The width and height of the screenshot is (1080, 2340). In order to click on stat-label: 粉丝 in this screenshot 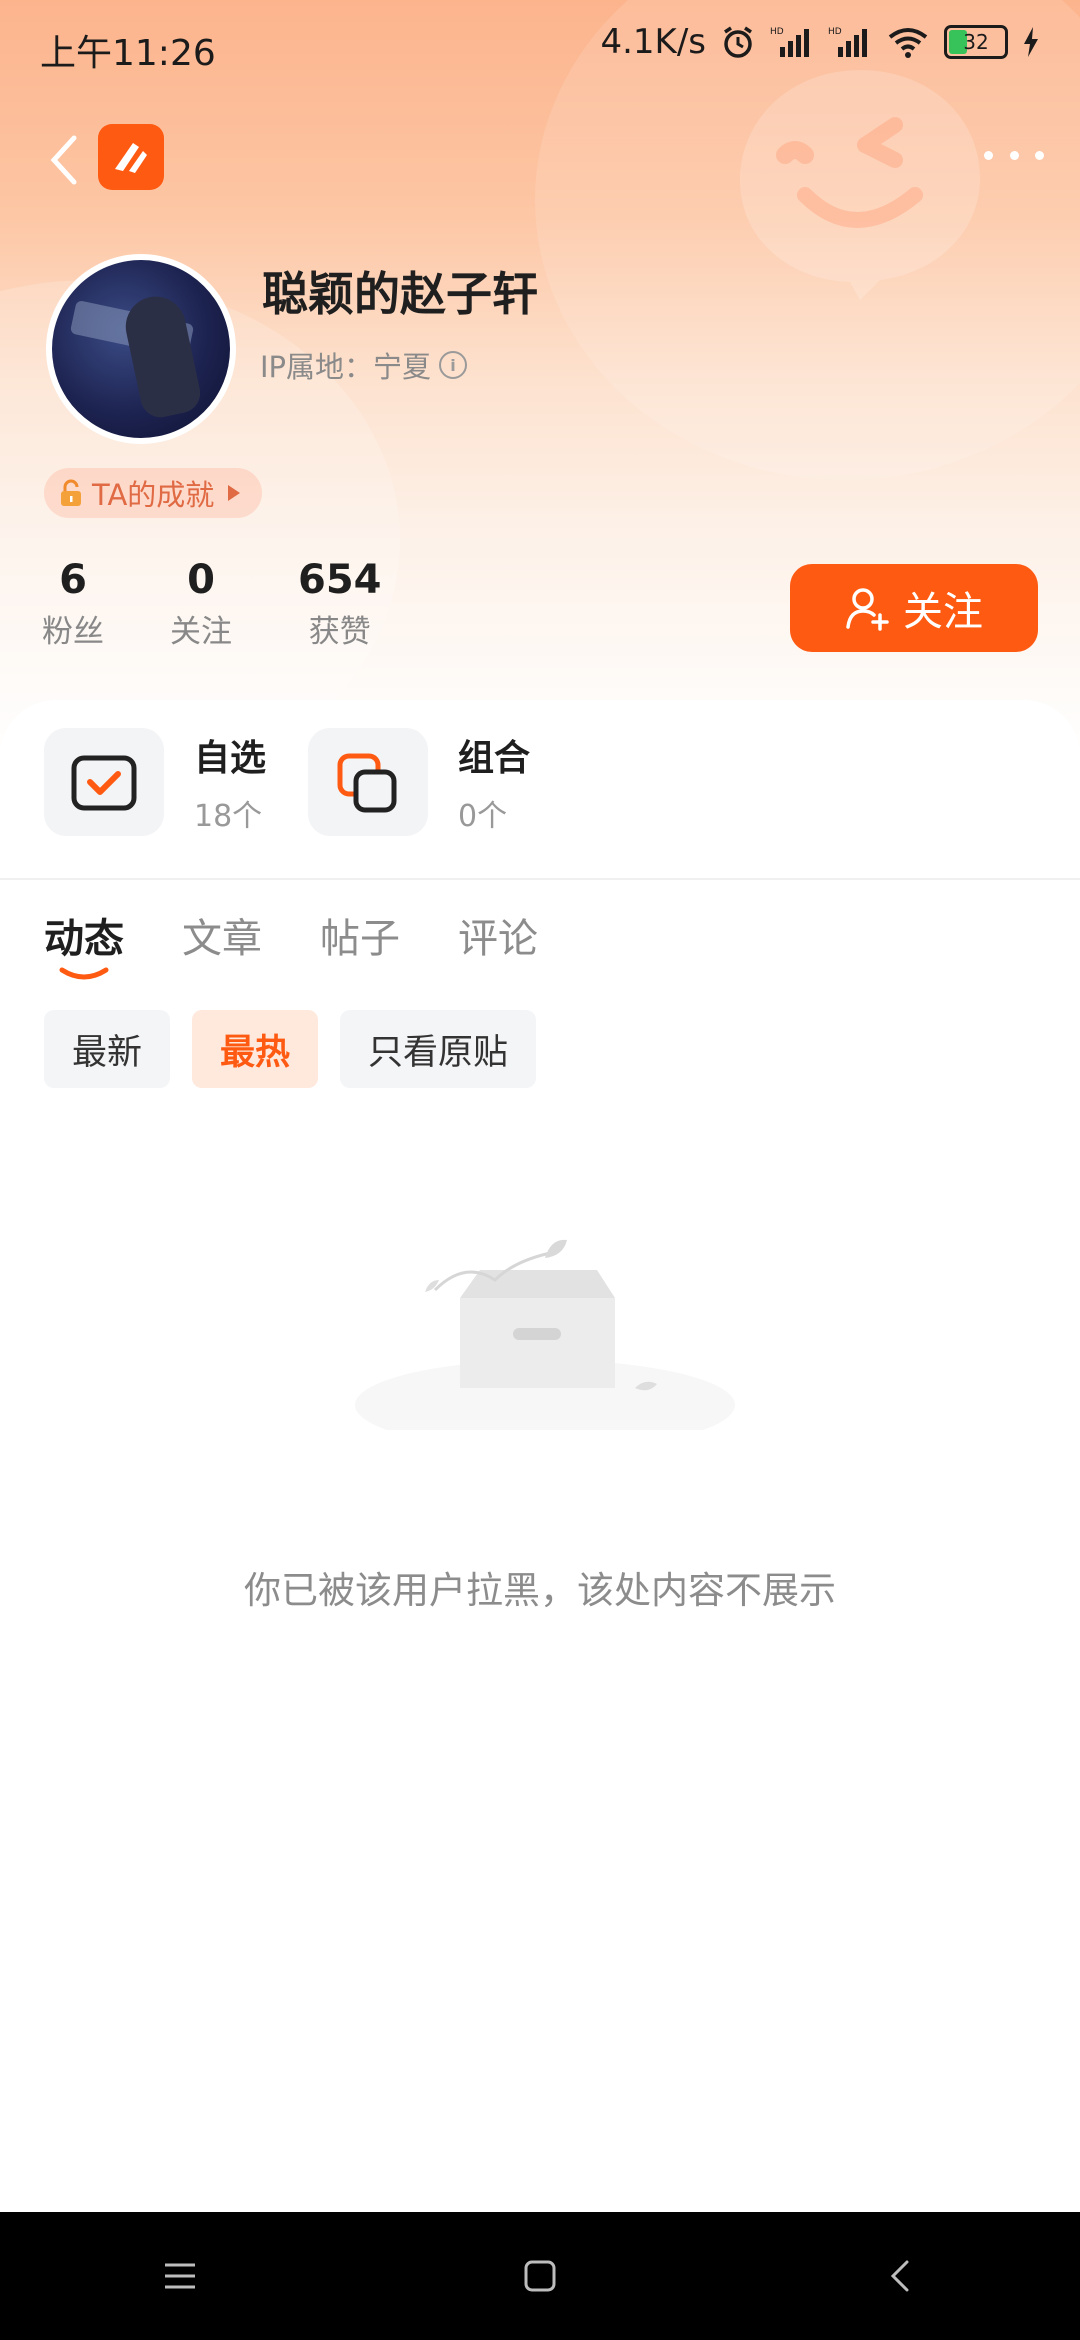, I will do `click(73, 632)`.